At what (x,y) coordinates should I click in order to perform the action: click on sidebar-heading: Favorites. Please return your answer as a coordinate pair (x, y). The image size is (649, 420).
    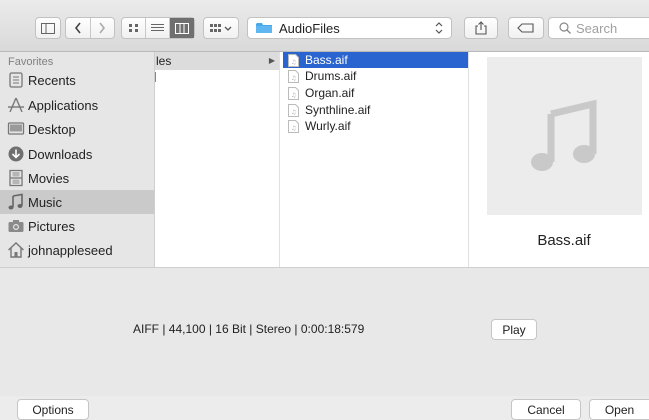
    Looking at the image, I should click on (31, 62).